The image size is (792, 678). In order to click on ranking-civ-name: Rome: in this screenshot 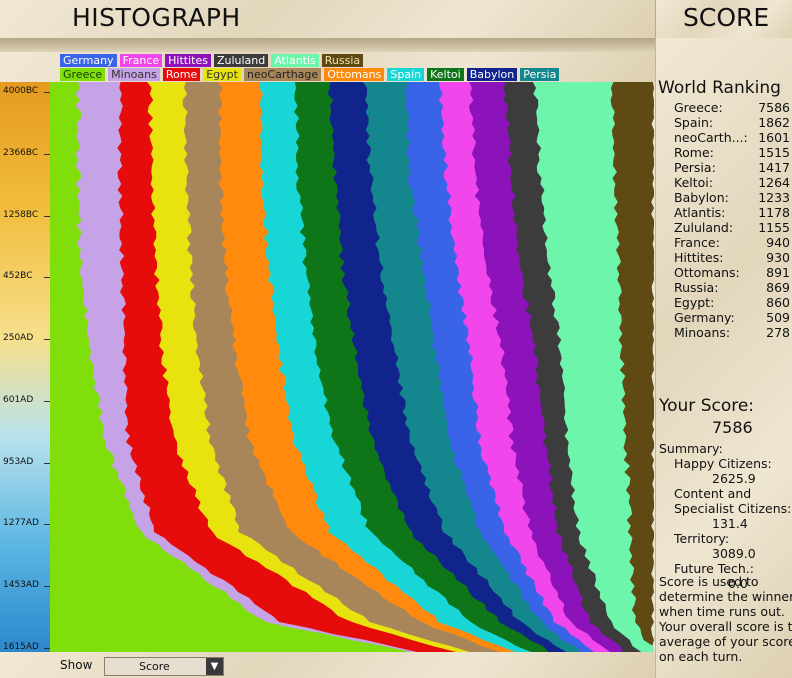, I will do `click(694, 152)`.